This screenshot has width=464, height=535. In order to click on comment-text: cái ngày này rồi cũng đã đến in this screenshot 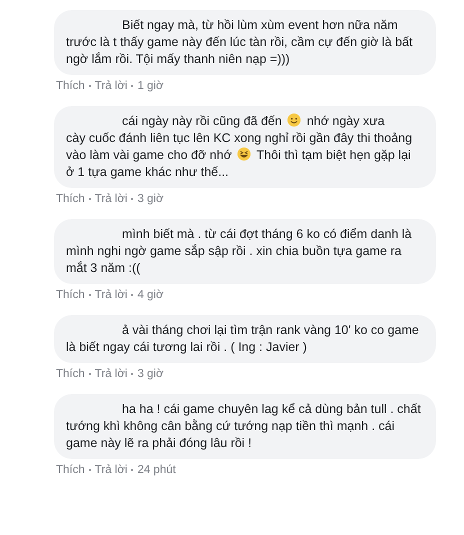, I will do `click(202, 121)`.